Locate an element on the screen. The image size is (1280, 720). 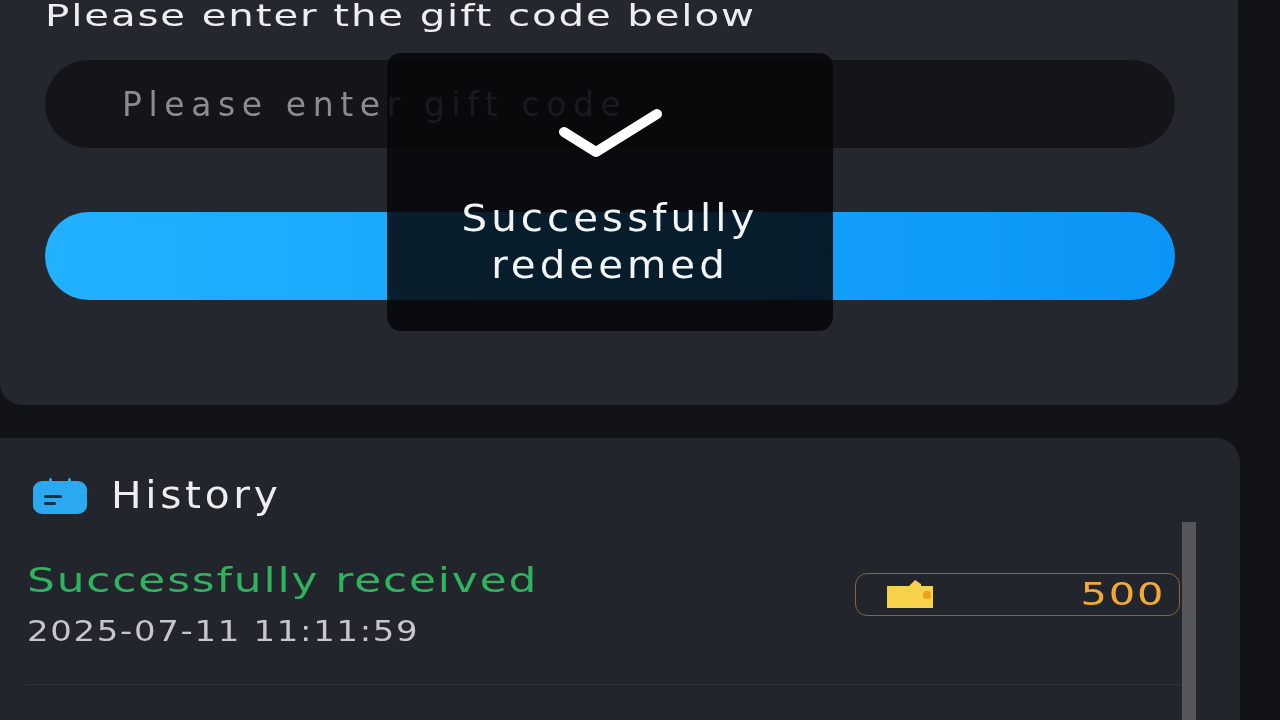
scrollbar is located at coordinates (1189, 621).